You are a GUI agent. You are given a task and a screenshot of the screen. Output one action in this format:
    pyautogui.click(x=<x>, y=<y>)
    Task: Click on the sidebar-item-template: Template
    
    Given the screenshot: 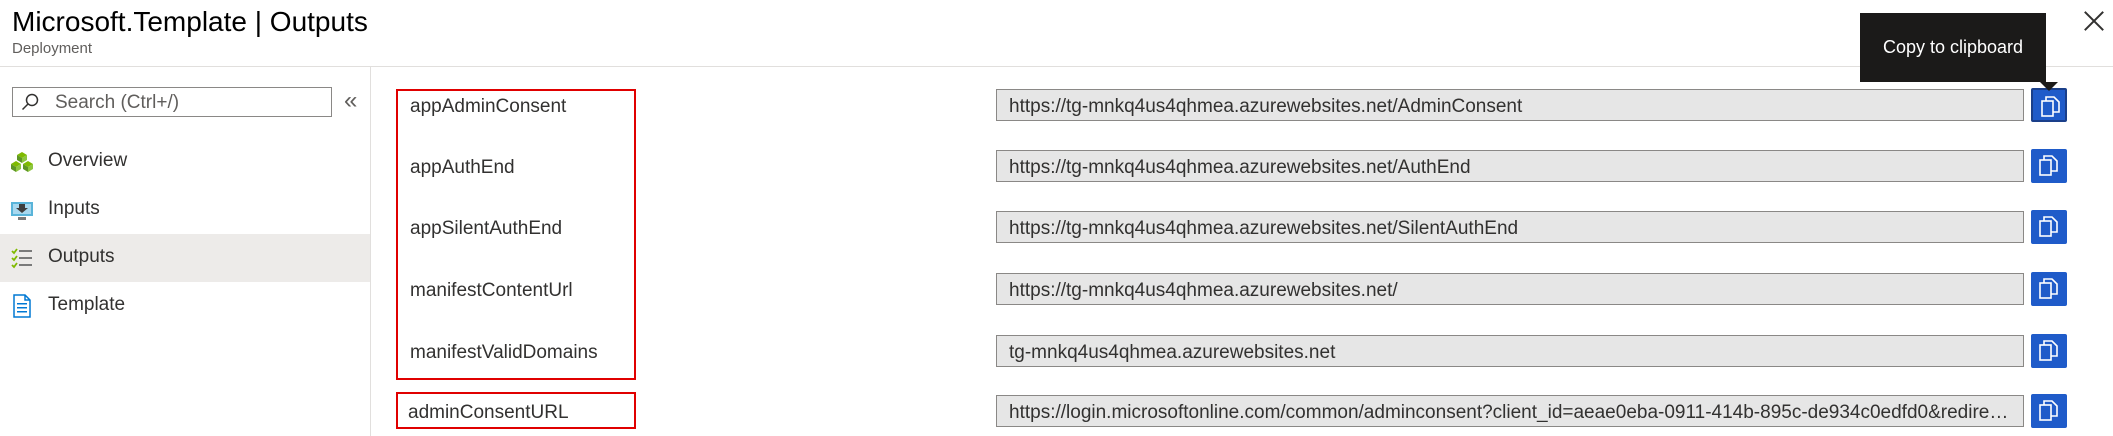 What is the action you would take?
    pyautogui.click(x=185, y=306)
    